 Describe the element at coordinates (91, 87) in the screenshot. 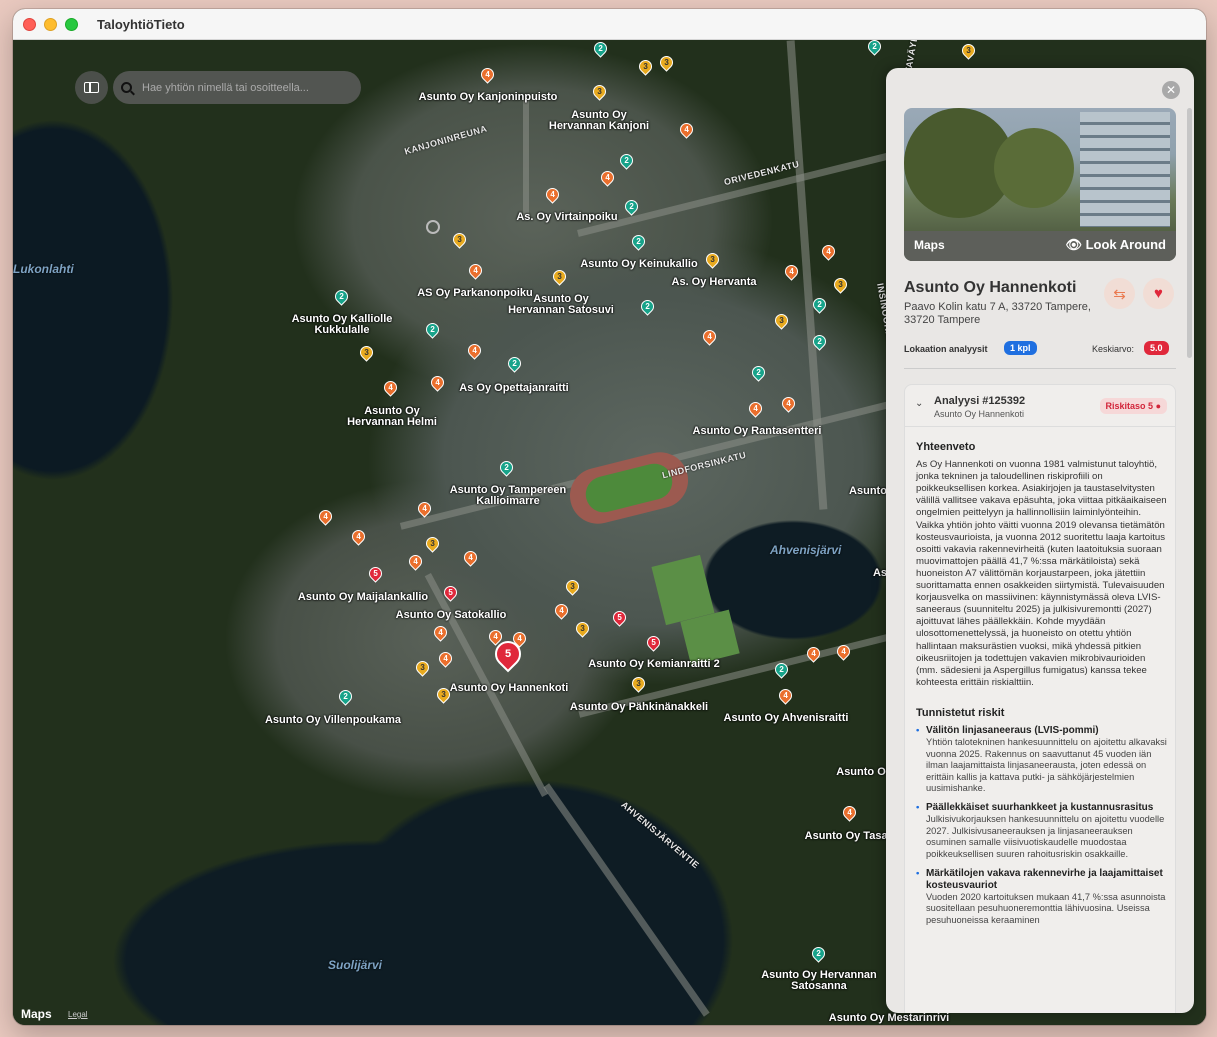

I see `sidebar-toggle-button` at that location.